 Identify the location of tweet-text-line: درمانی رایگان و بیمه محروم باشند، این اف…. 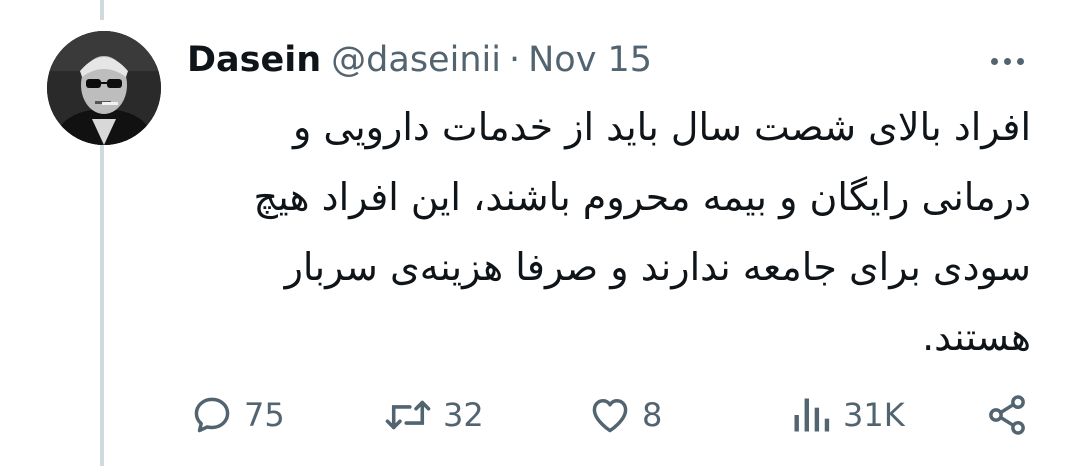
(642, 197).